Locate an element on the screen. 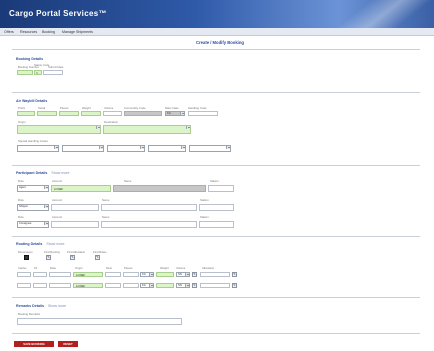 The image size is (434, 351). rate-class-label: Rate Class is located at coordinates (172, 108).